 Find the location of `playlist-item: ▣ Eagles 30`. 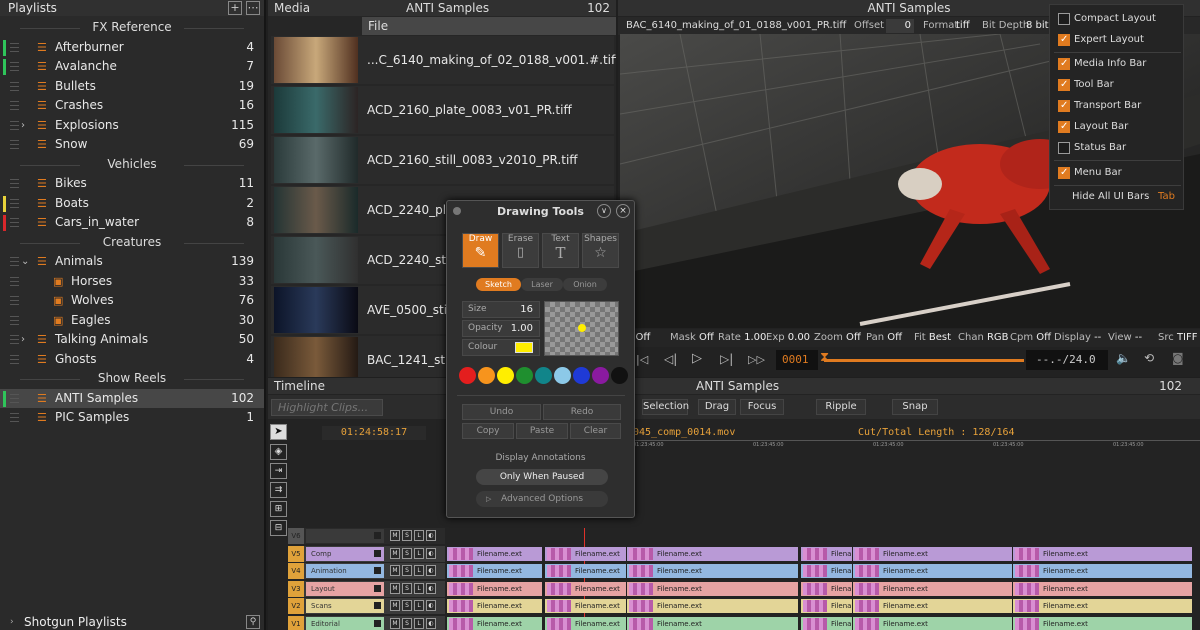

playlist-item: ▣ Eagles 30 is located at coordinates (132, 321).